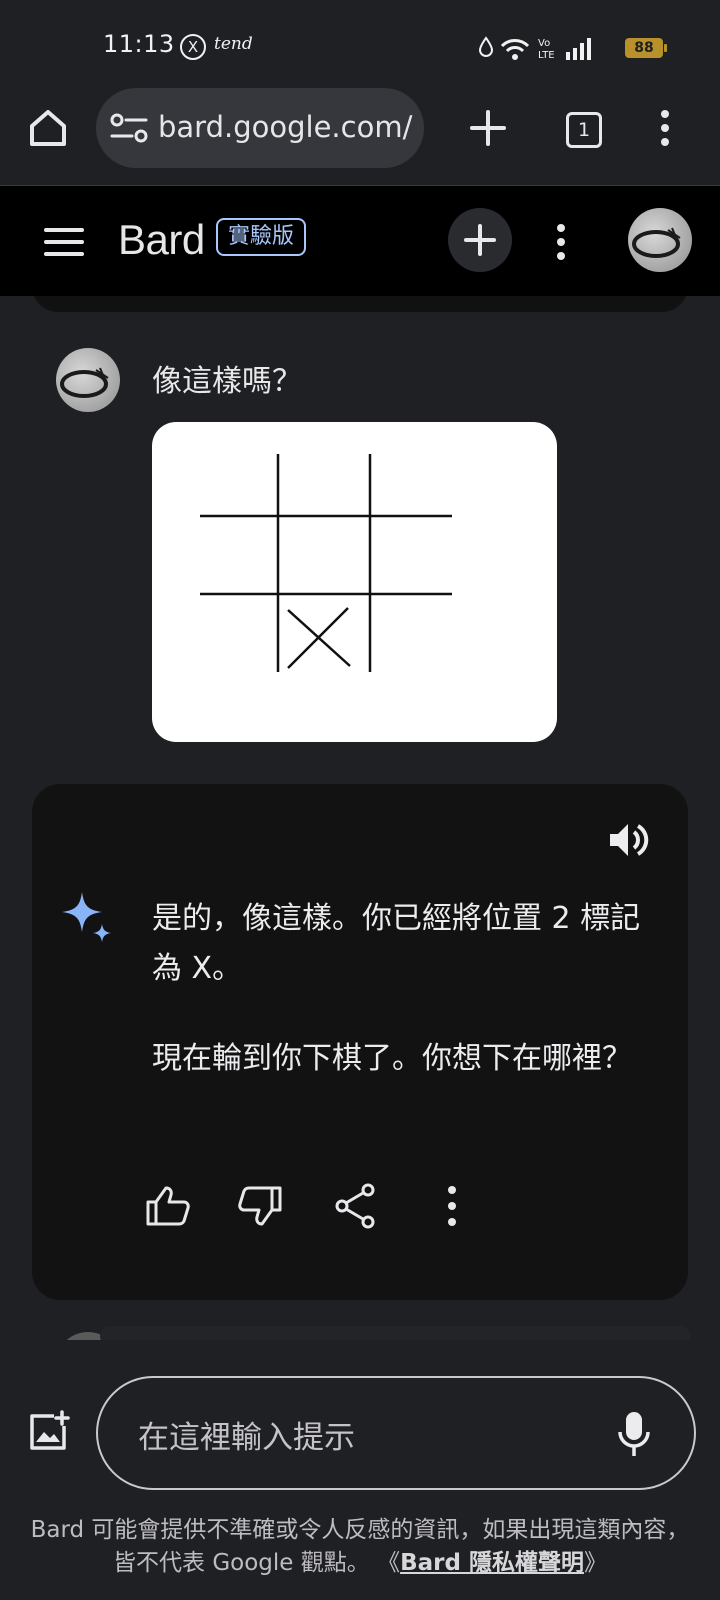  What do you see at coordinates (392, 1058) in the screenshot?
I see `response-paragraph: 現在輪到你下棋了。你想下在哪裡？` at bounding box center [392, 1058].